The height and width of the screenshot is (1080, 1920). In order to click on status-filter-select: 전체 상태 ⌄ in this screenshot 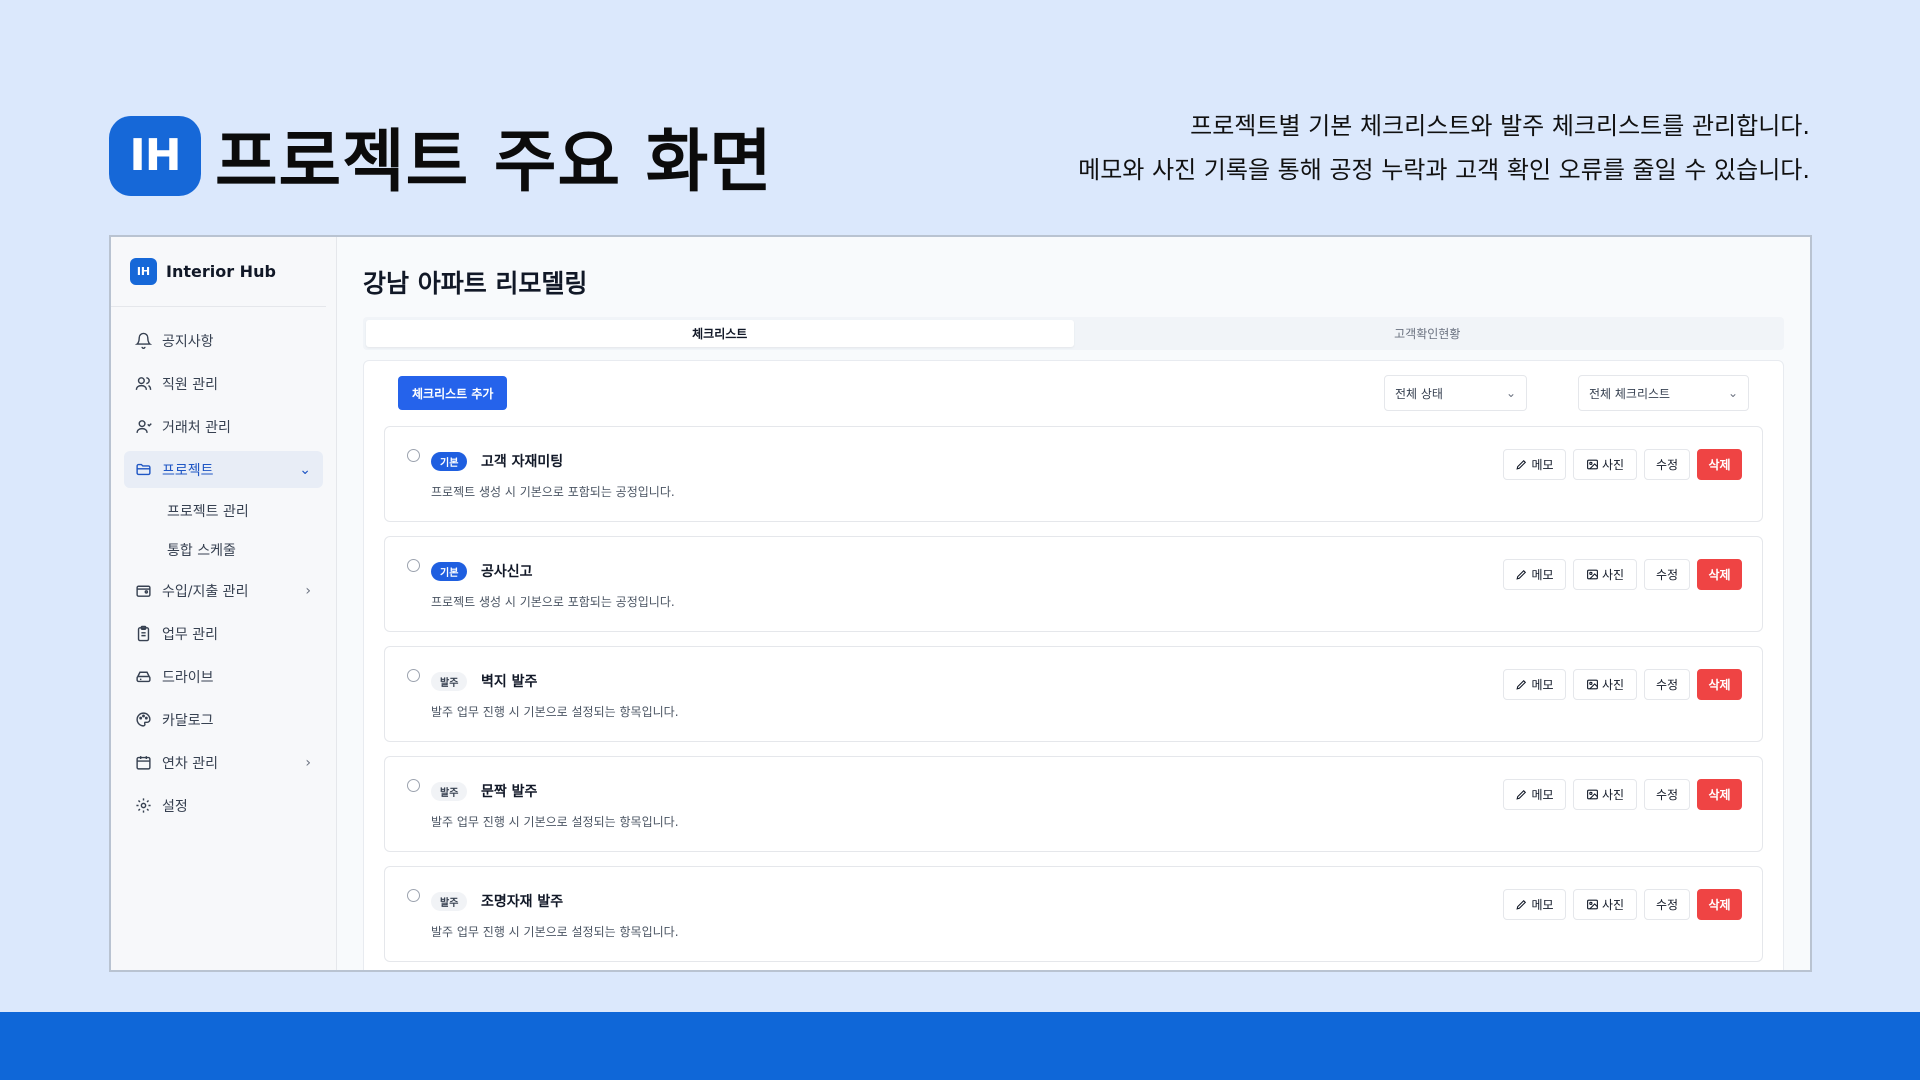, I will do `click(1455, 393)`.